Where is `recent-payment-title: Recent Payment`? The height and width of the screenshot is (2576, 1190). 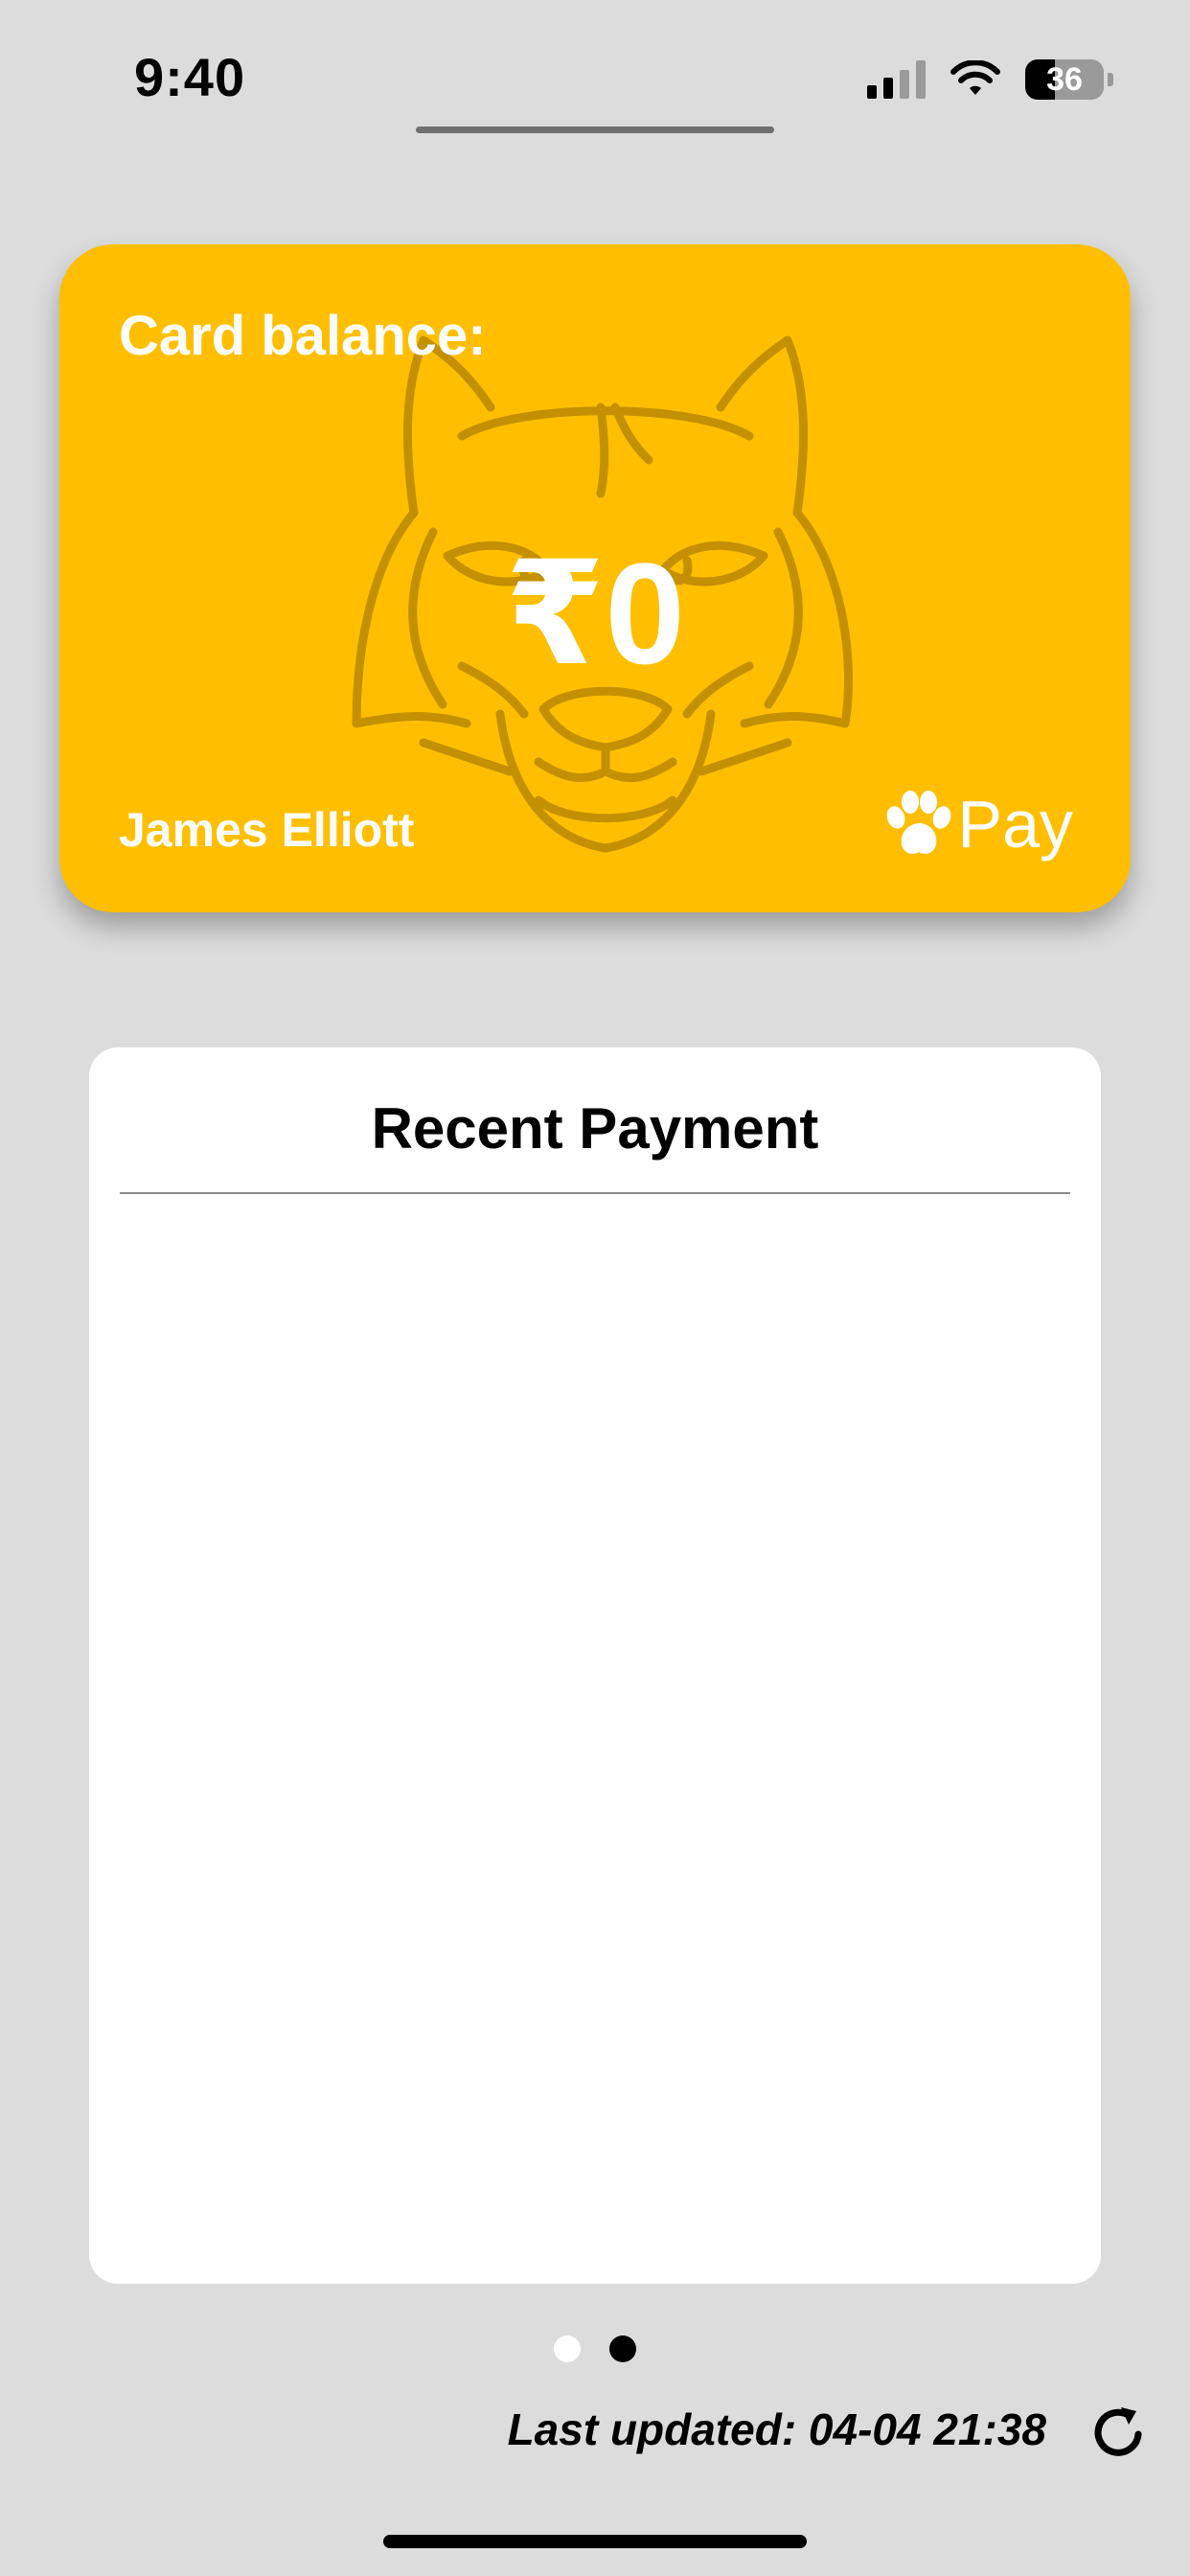
recent-payment-title: Recent Payment is located at coordinates (595, 1128).